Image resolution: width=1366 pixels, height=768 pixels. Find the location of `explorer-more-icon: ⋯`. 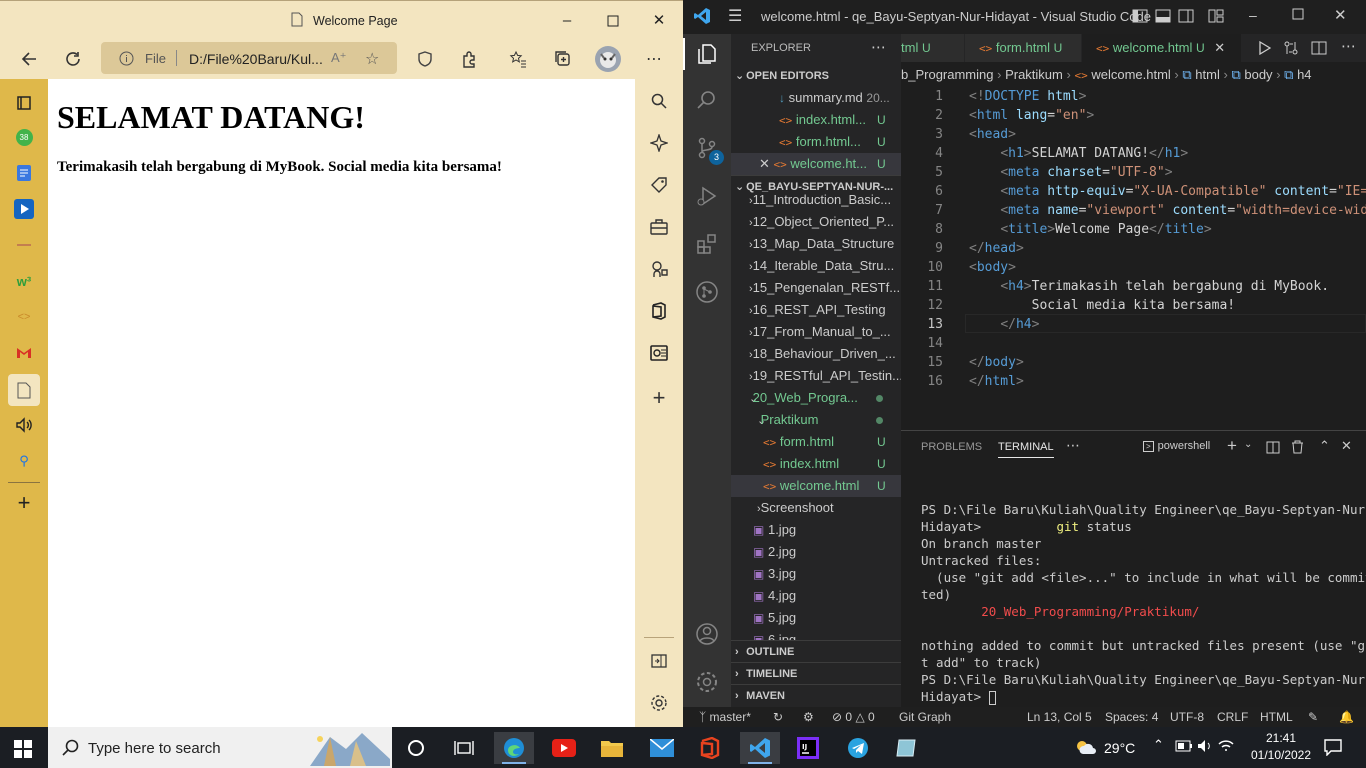

explorer-more-icon: ⋯ is located at coordinates (878, 47).